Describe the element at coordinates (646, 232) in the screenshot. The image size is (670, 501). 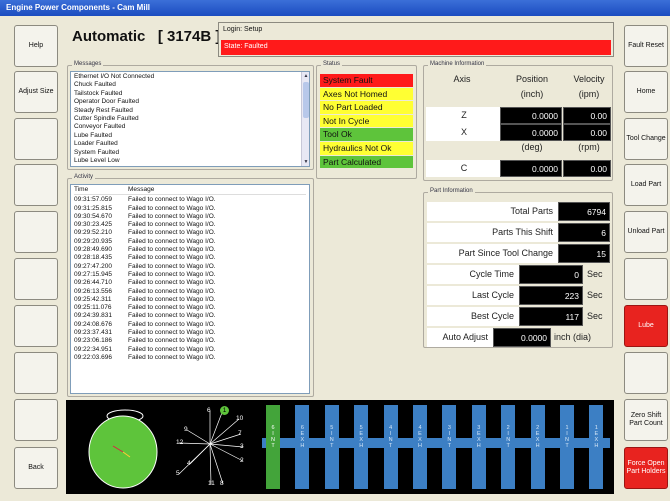
I see `right-button-5: Unload Part` at that location.